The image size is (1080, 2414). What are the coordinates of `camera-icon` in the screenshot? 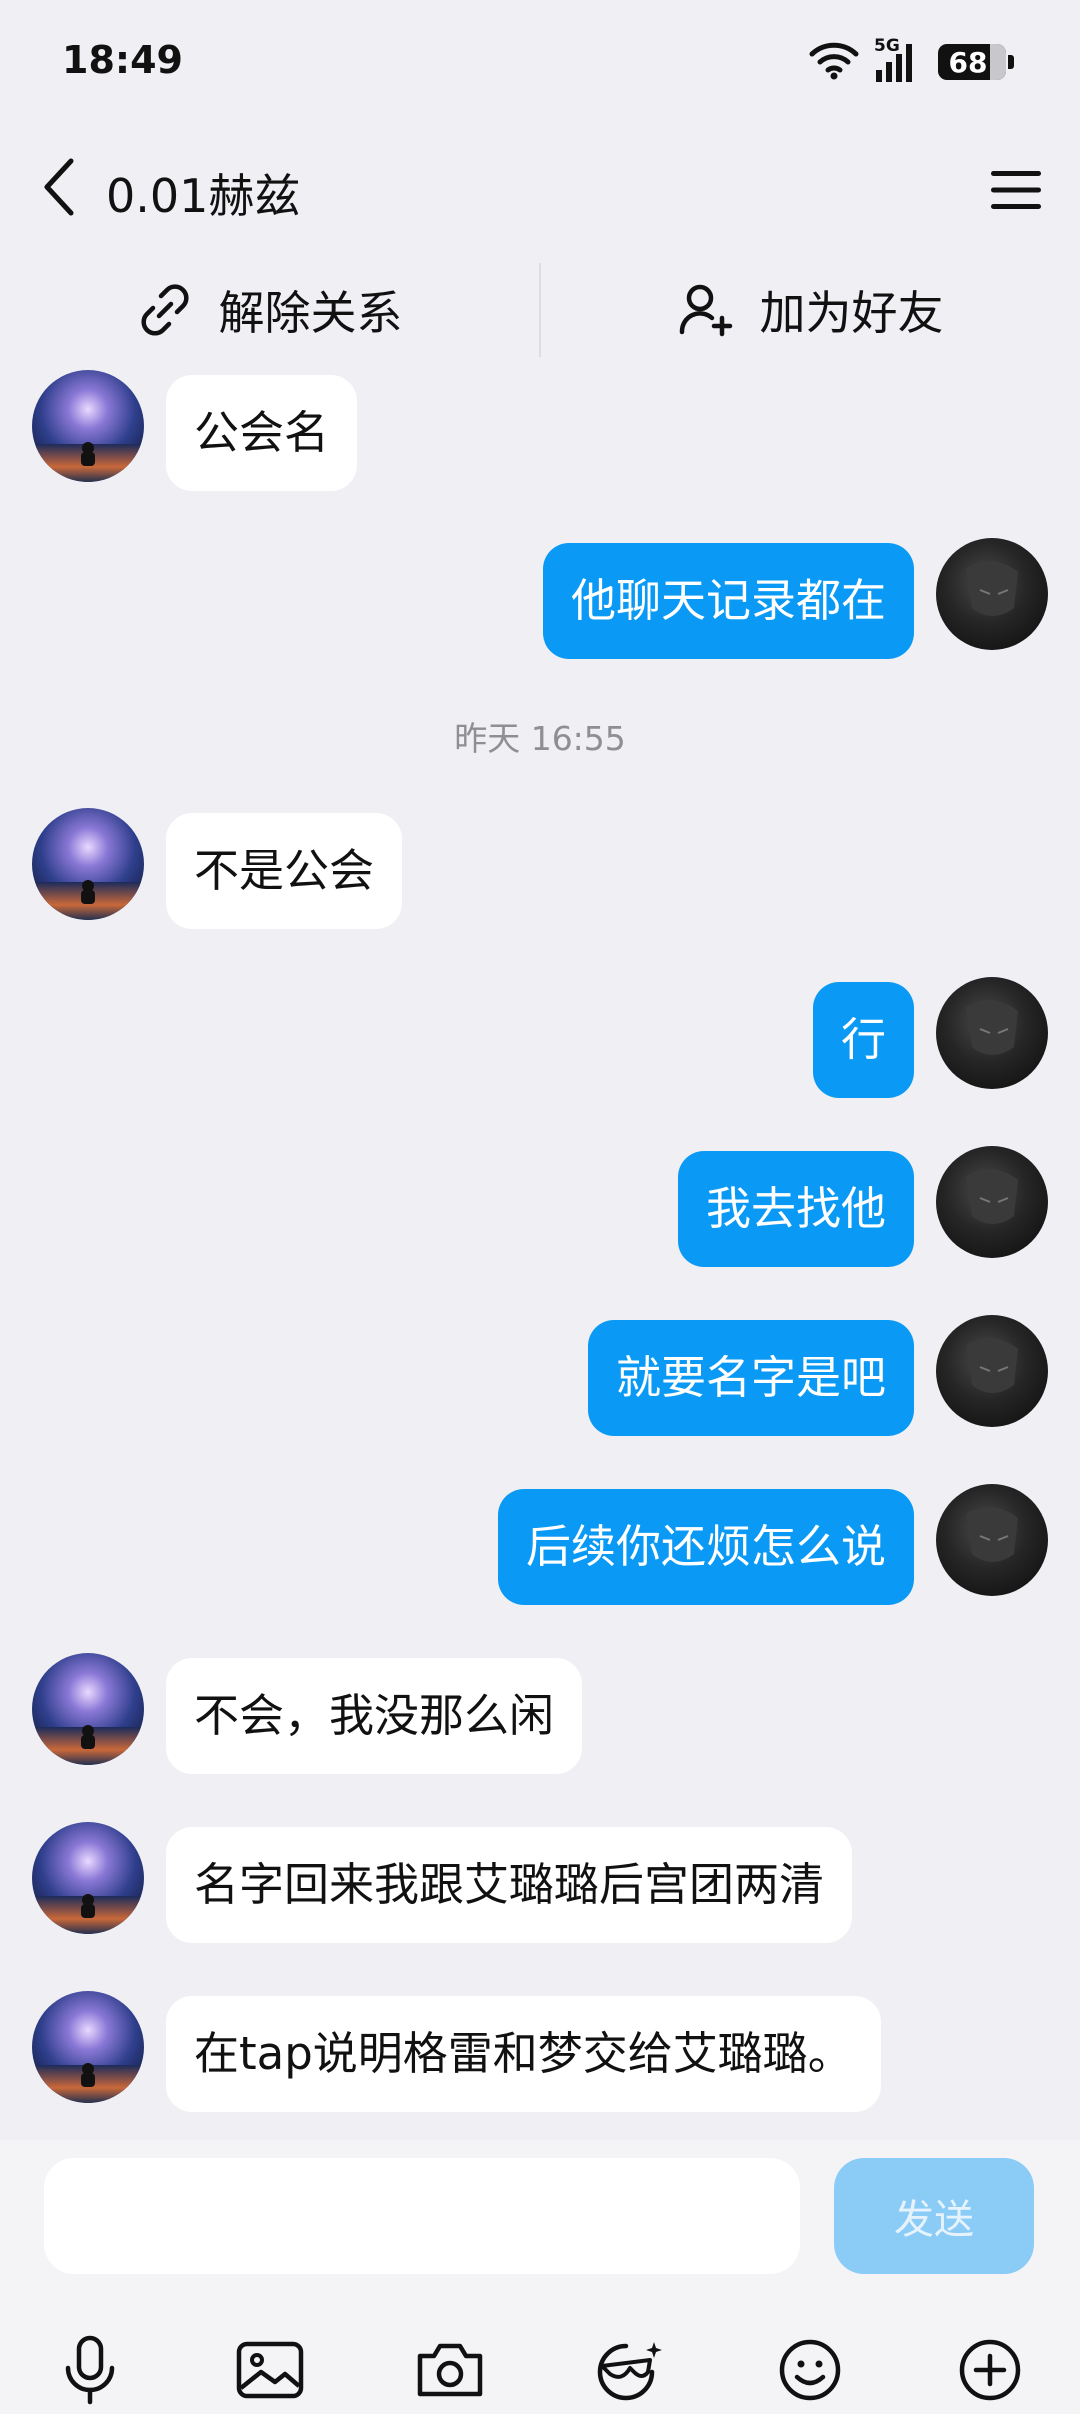 It's located at (450, 2370).